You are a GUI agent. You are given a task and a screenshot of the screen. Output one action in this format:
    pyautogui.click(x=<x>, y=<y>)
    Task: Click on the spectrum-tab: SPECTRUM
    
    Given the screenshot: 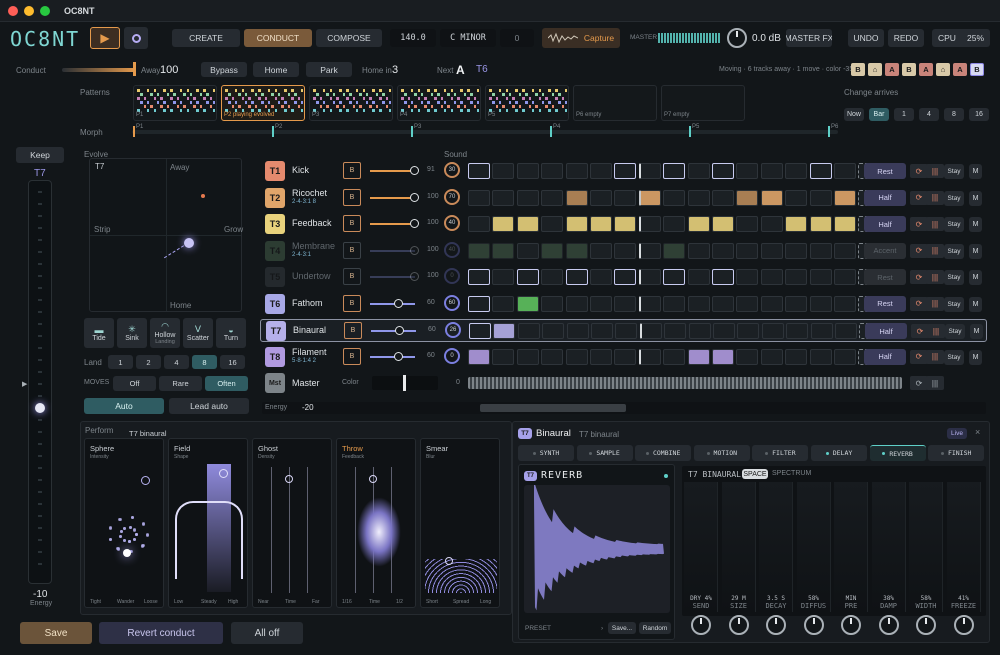 What is the action you would take?
    pyautogui.click(x=791, y=473)
    